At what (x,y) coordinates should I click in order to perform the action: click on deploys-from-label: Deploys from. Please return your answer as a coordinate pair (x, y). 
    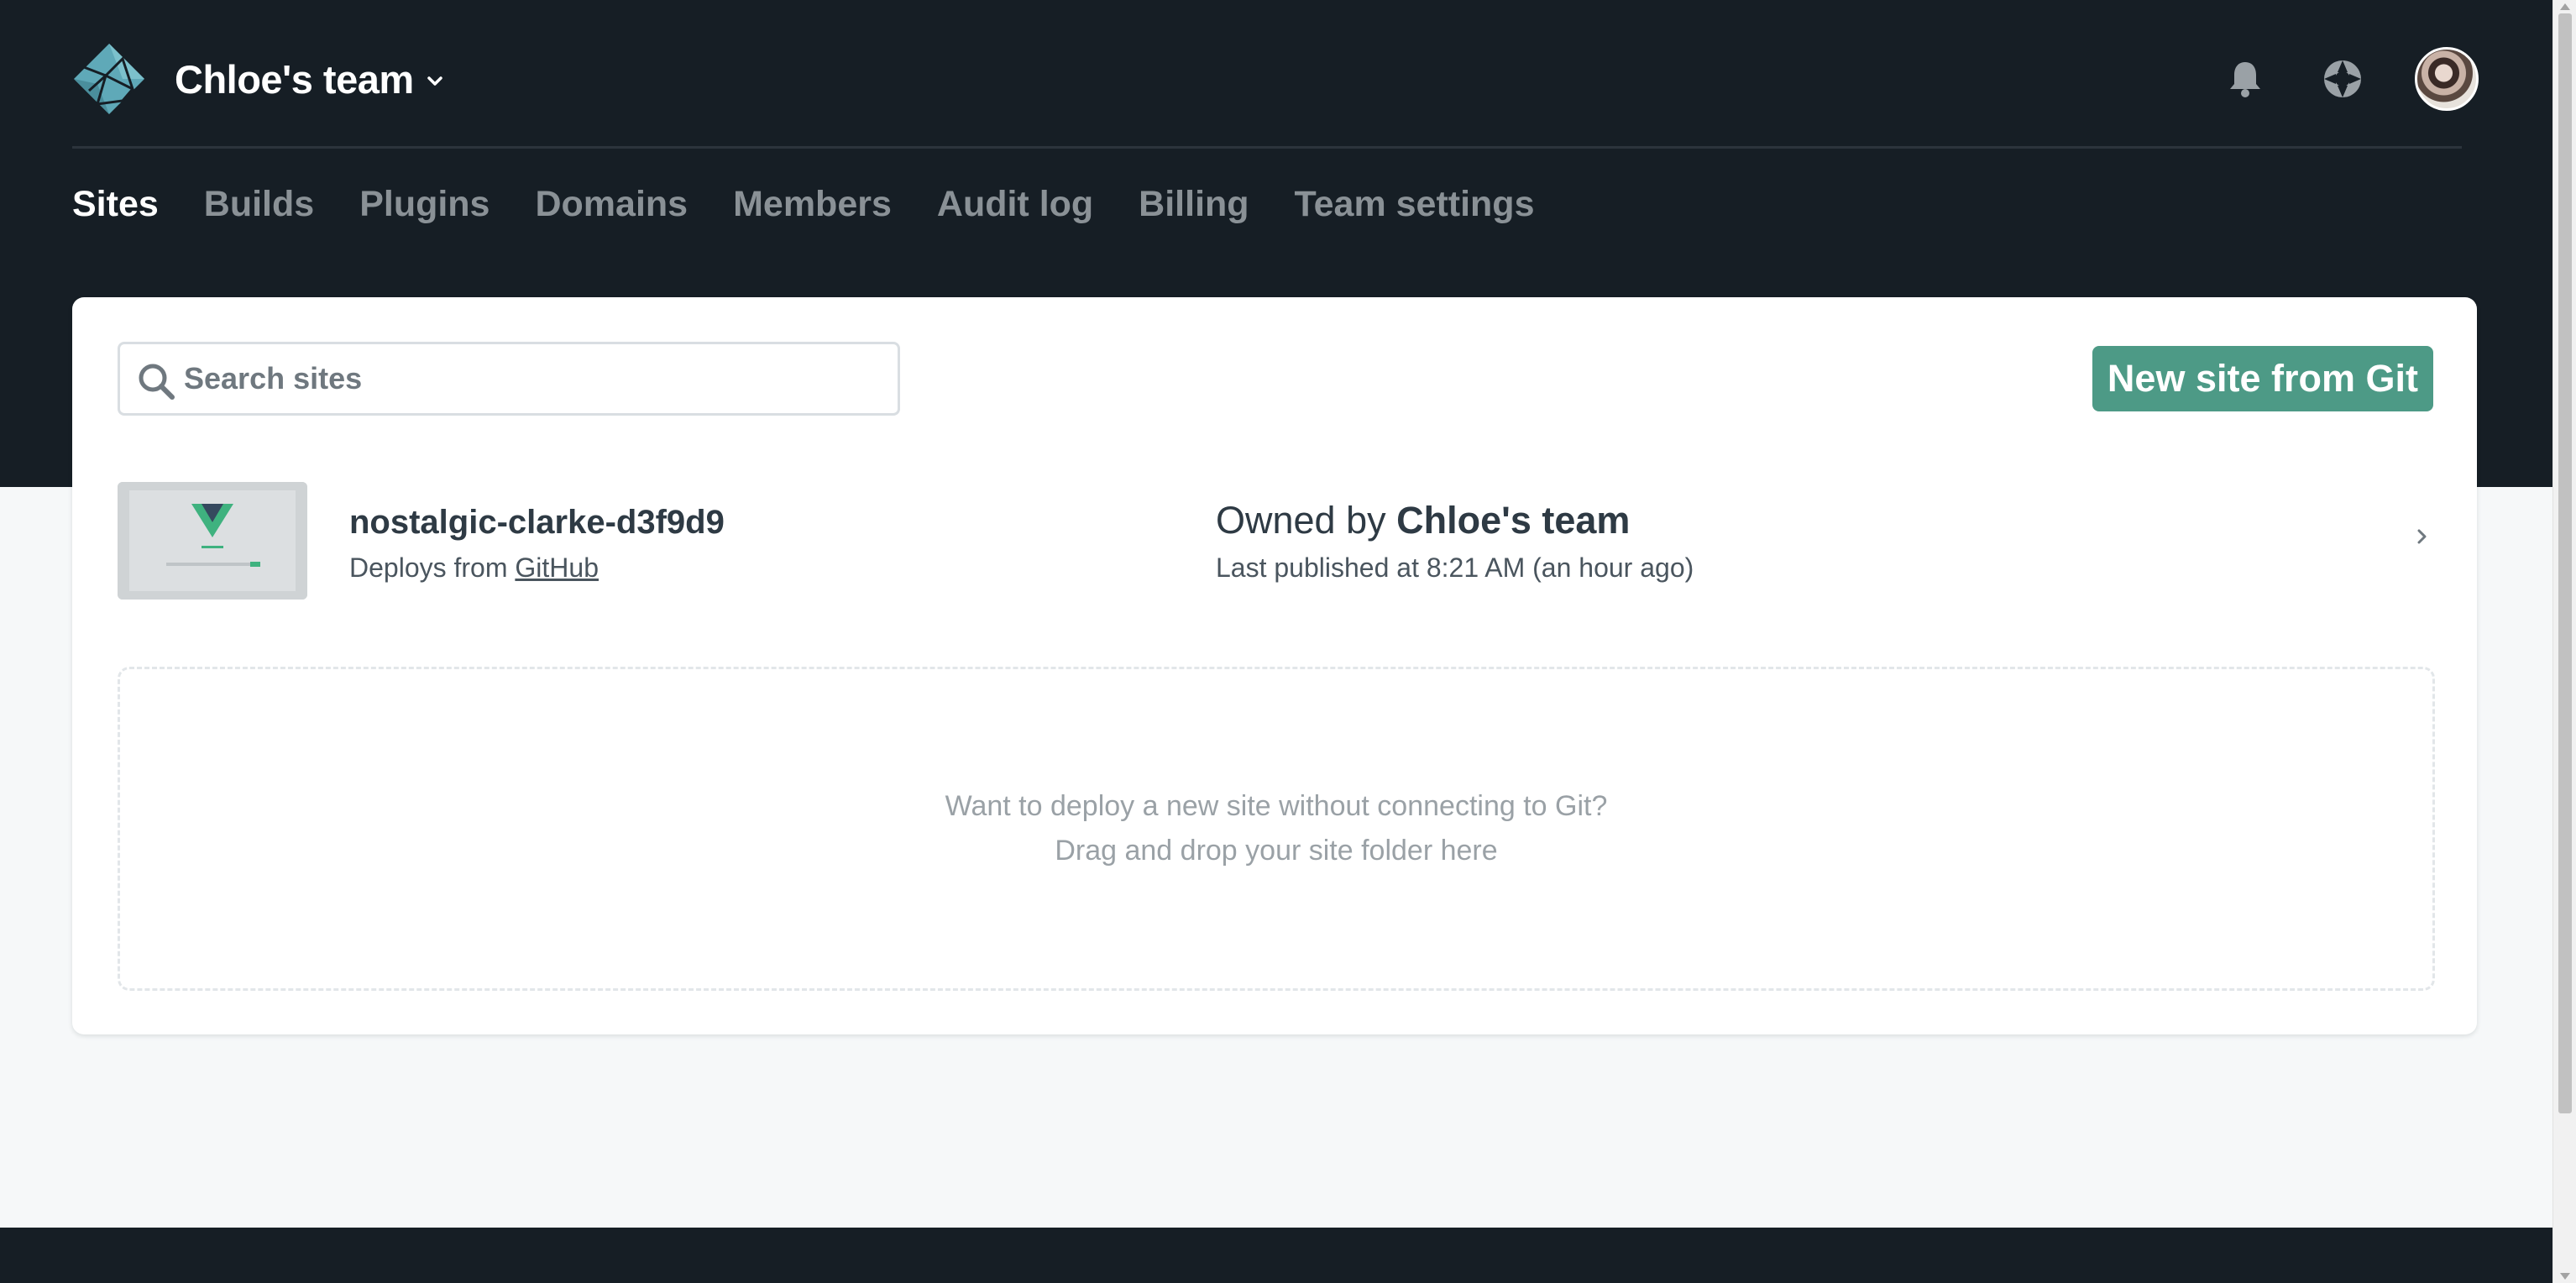
    Looking at the image, I should click on (428, 567).